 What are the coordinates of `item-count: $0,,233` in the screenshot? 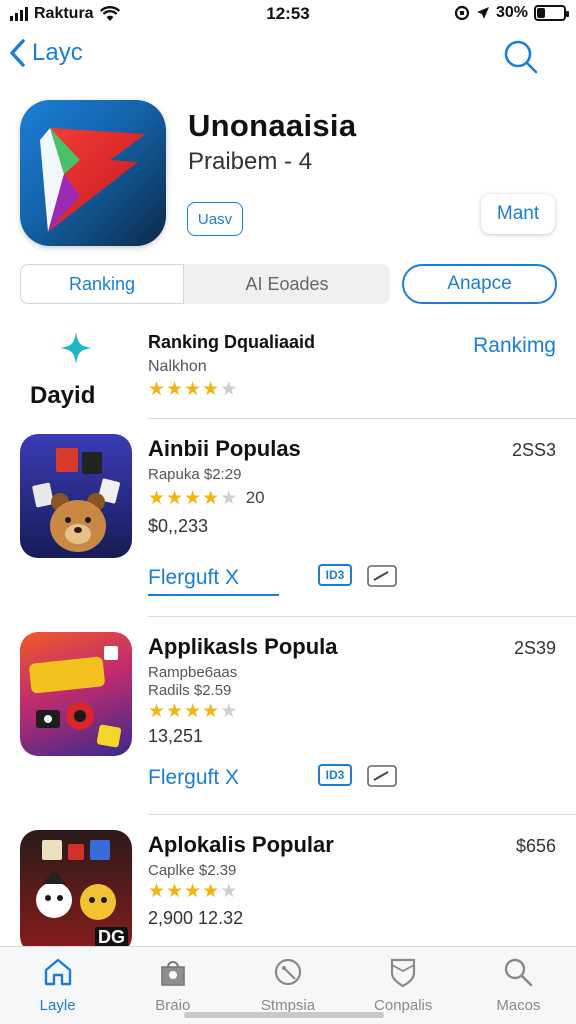 It's located at (178, 526).